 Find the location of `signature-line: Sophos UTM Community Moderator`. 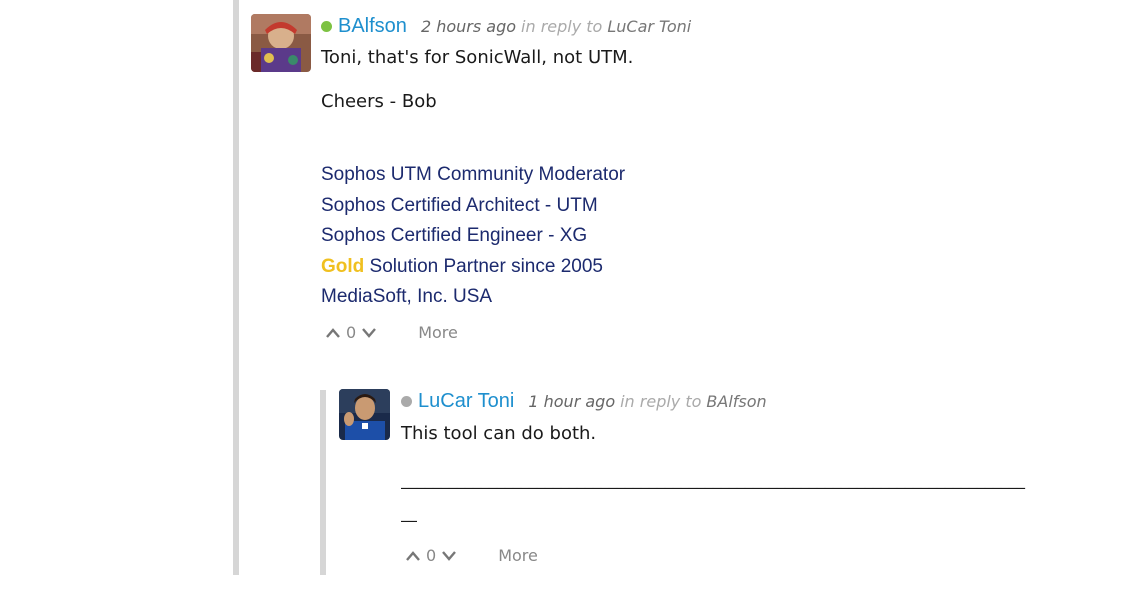

signature-line: Sophos UTM Community Moderator is located at coordinates (473, 174).